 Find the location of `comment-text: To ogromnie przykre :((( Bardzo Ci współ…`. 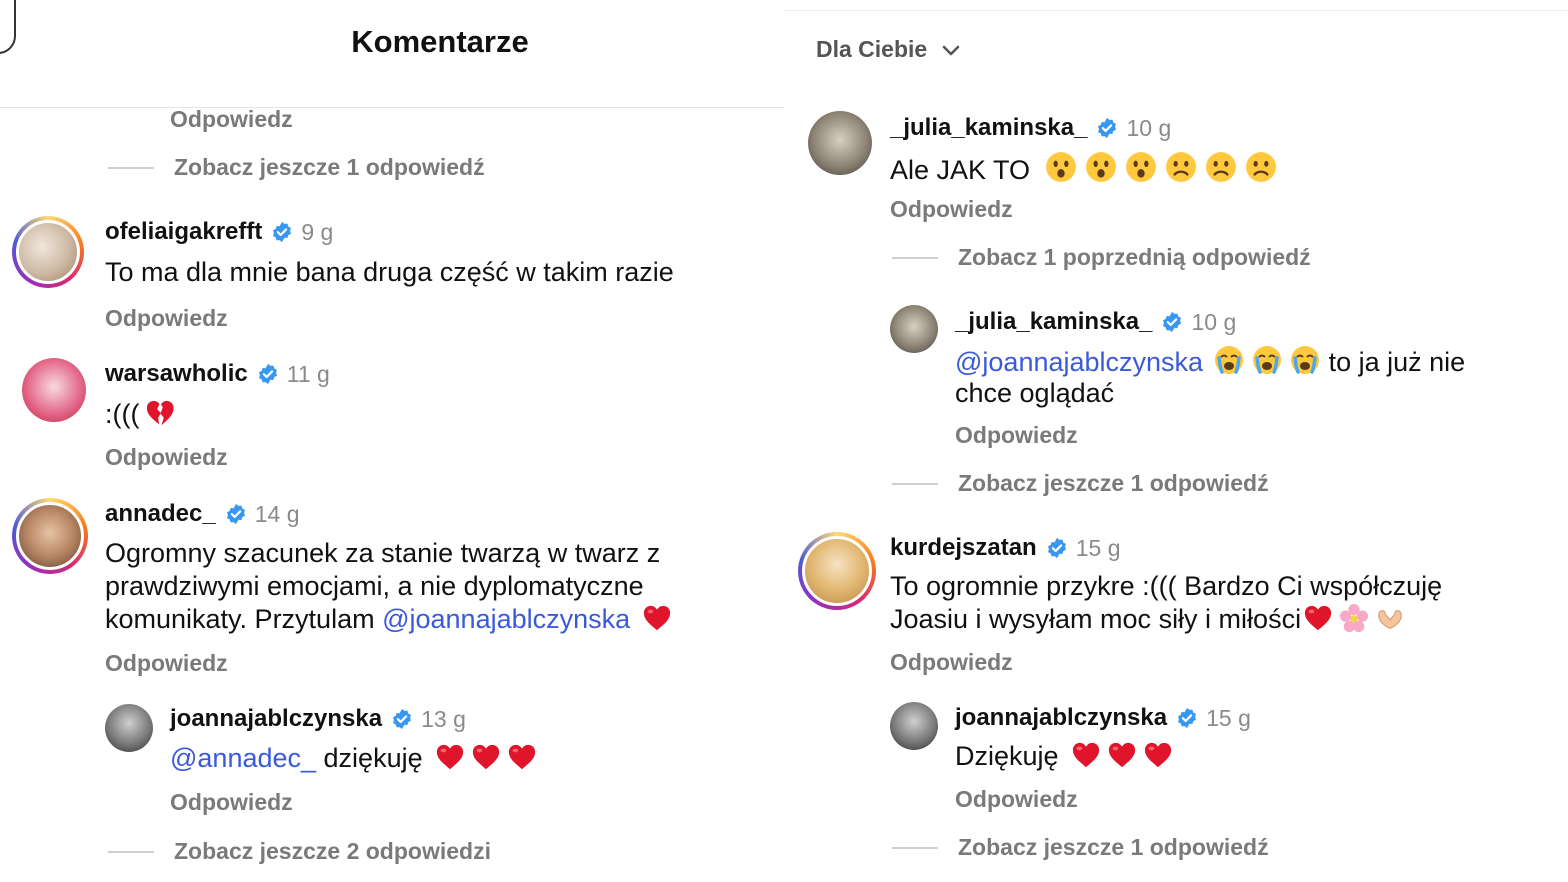

comment-text: To ogromnie przykre :((( Bardzo Ci współ… is located at coordinates (1166, 586).